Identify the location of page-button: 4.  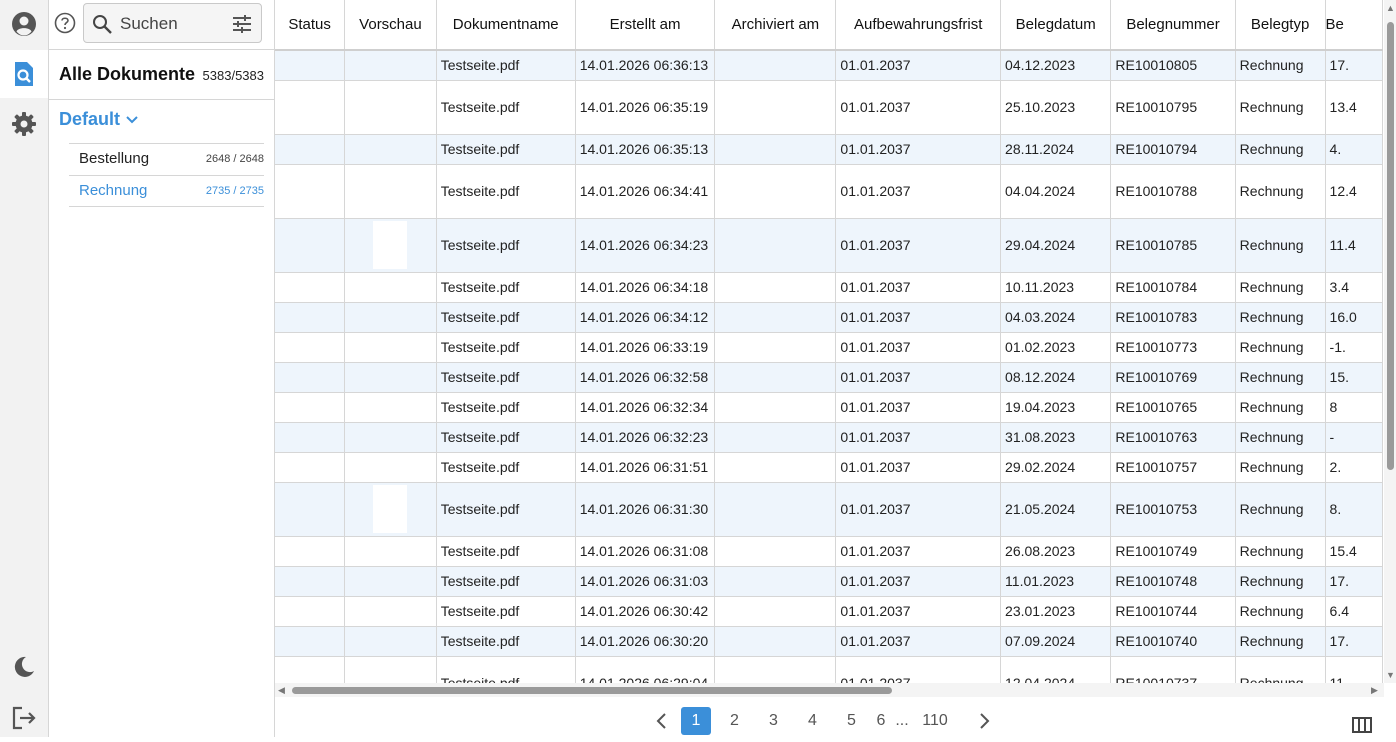
(812, 721).